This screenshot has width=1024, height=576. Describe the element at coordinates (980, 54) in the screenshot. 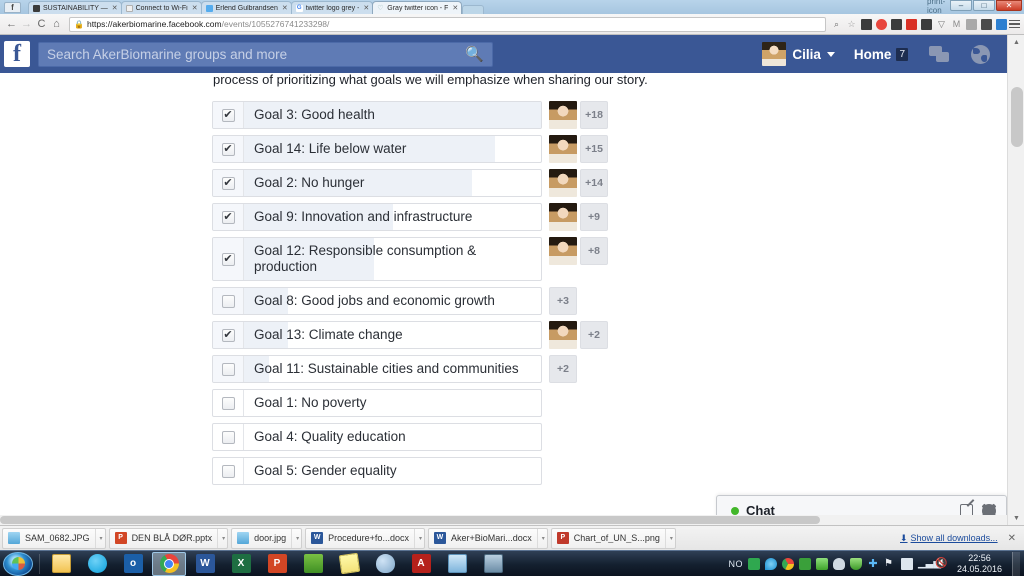

I see `notifications-button` at that location.